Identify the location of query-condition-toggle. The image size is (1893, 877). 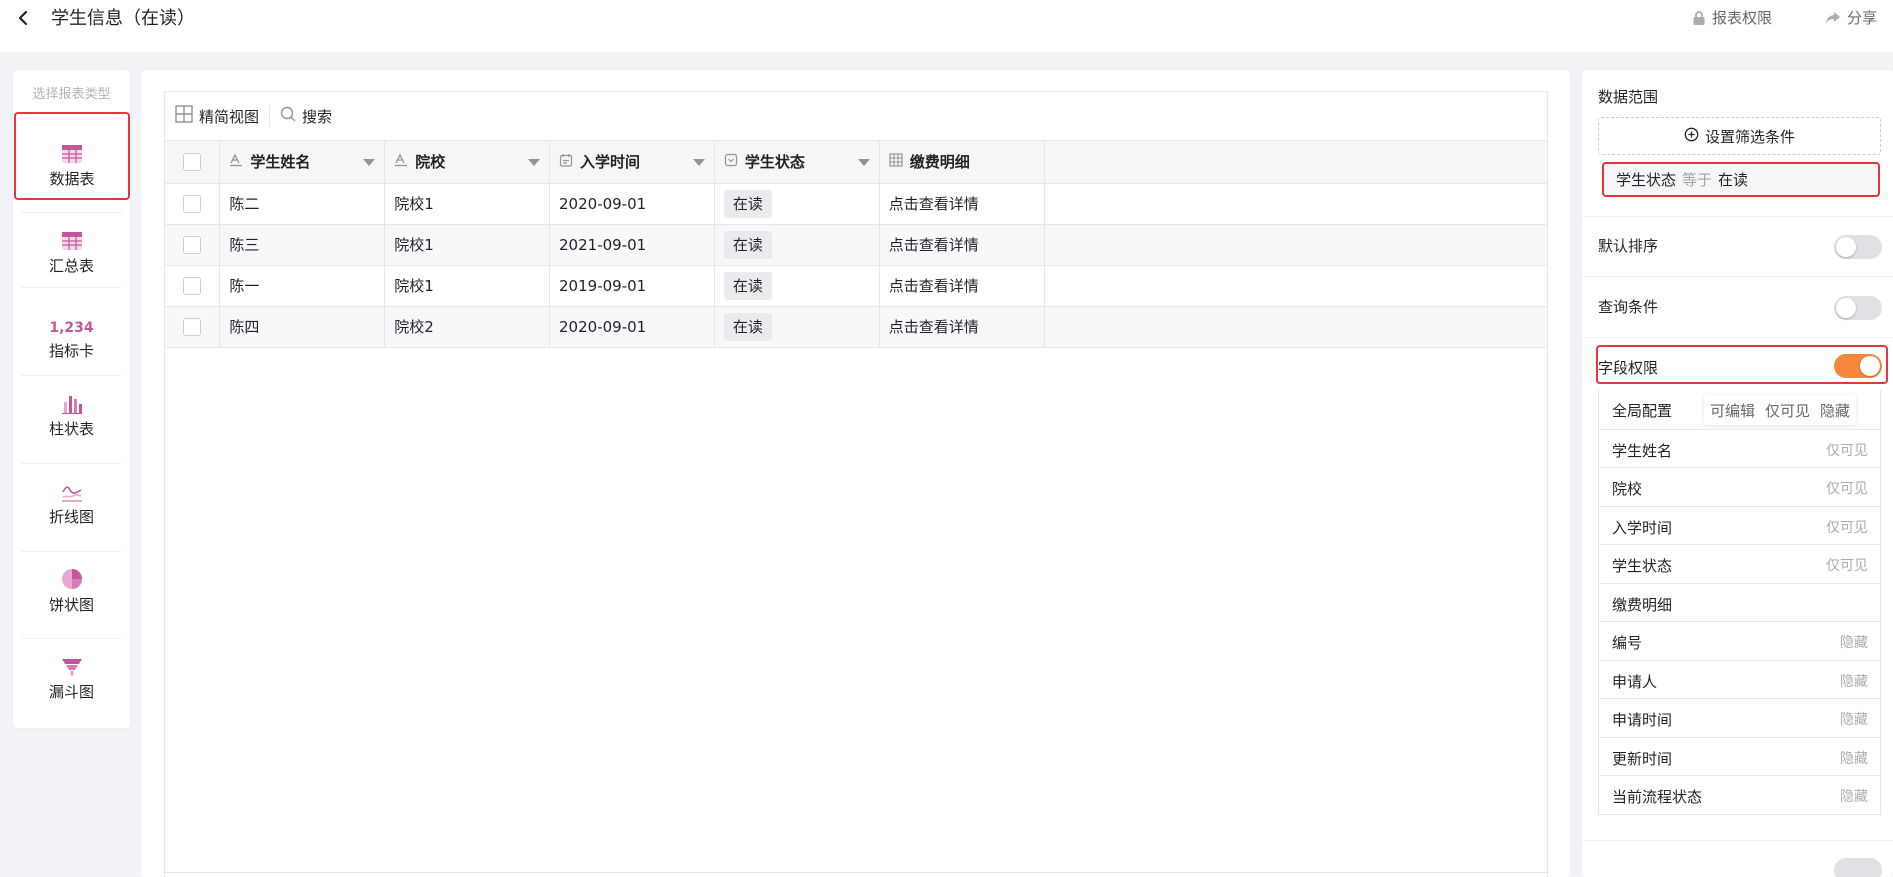
(1858, 308).